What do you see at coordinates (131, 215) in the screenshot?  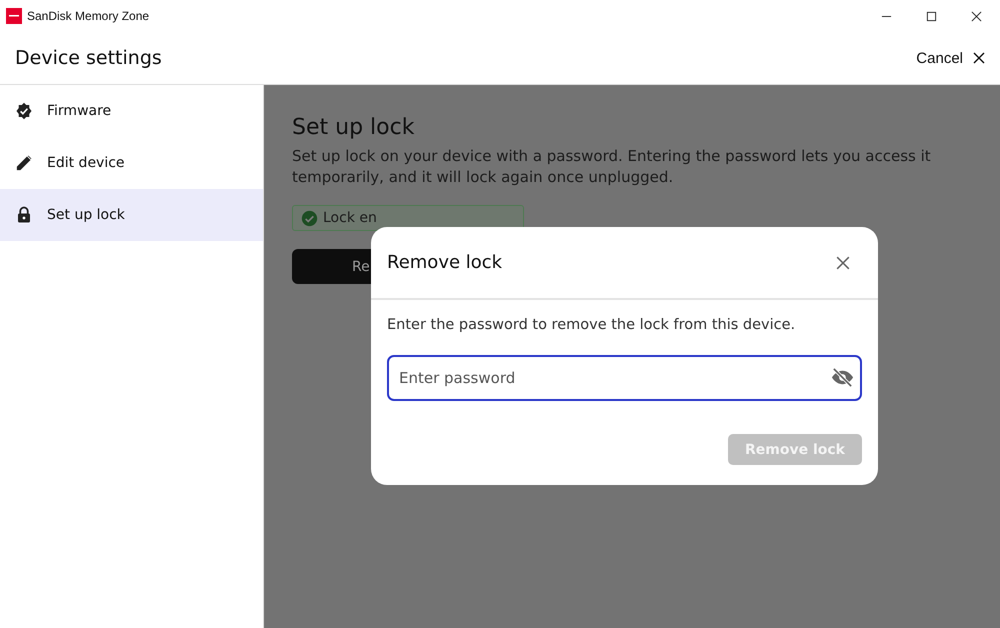 I see `sidebar-item: Set up lock` at bounding box center [131, 215].